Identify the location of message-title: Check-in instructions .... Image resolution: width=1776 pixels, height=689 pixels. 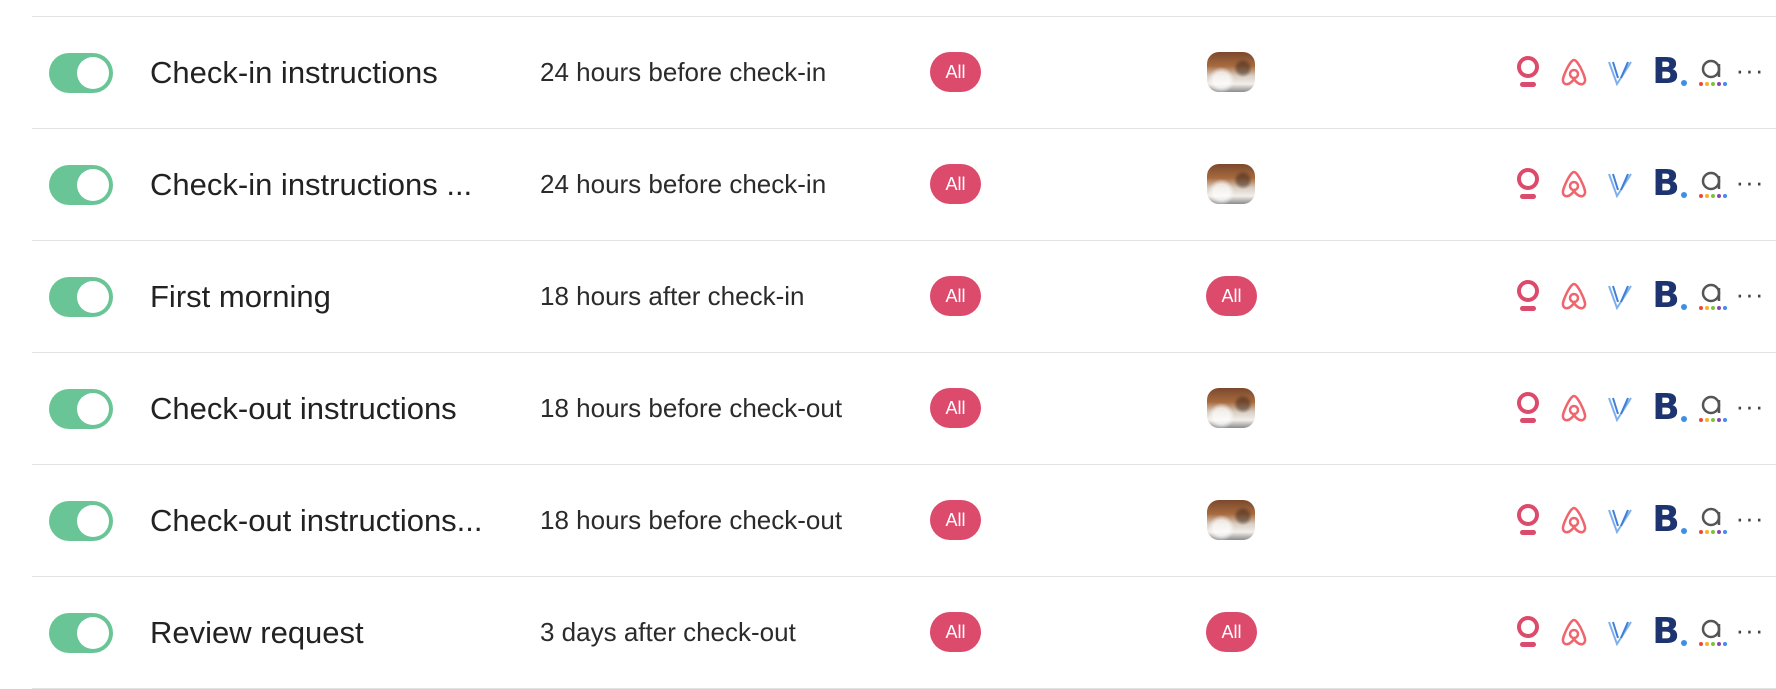
(330, 184).